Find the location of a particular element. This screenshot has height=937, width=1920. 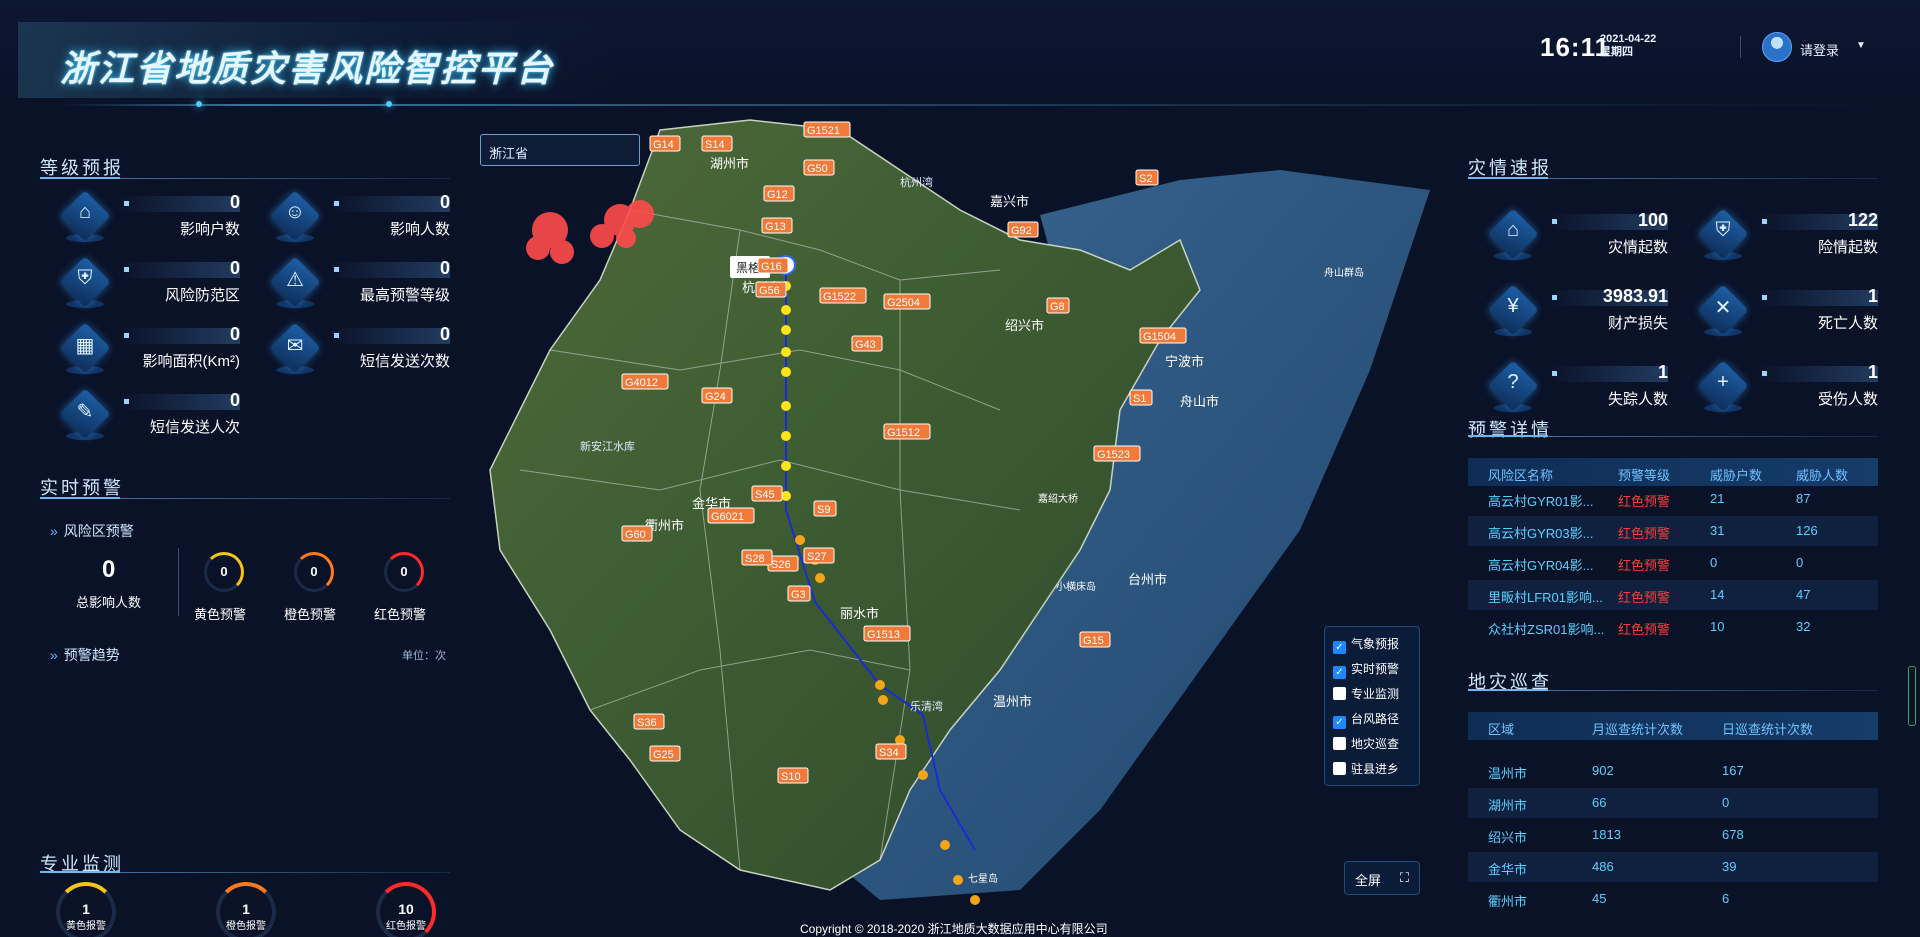

stat-label: 灾情起数 is located at coordinates (1637, 247).